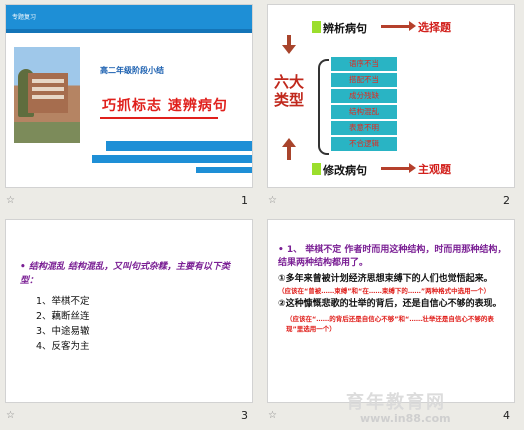 This screenshot has width=524, height=430. What do you see at coordinates (63, 346) in the screenshot?
I see `list-item: 4、反客为主` at bounding box center [63, 346].